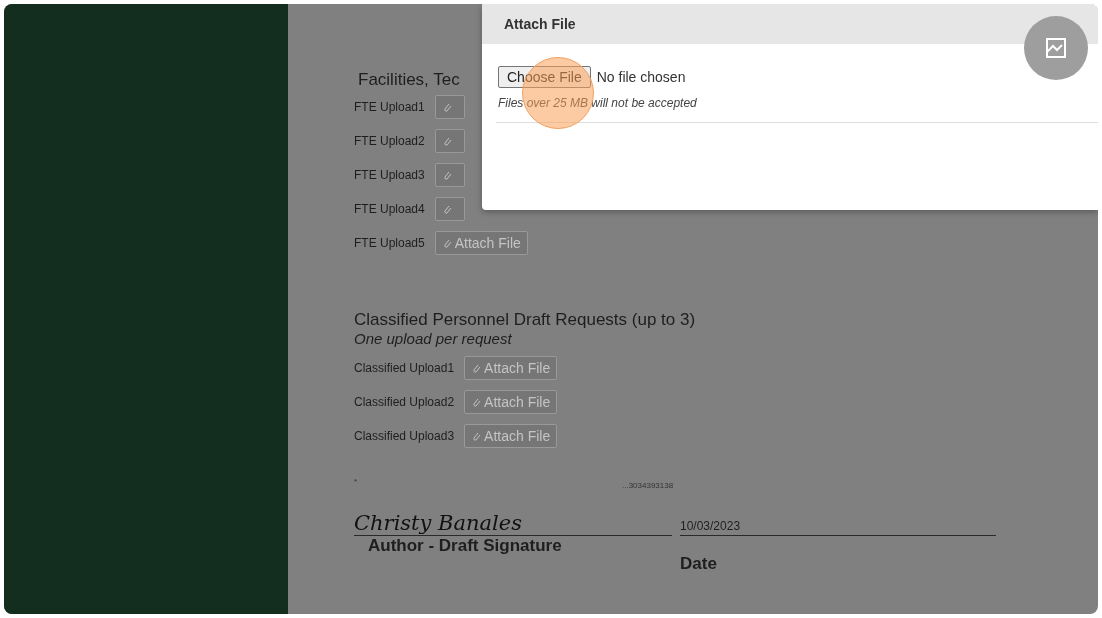  I want to click on upload-label: Classified Upload1, so click(404, 368).